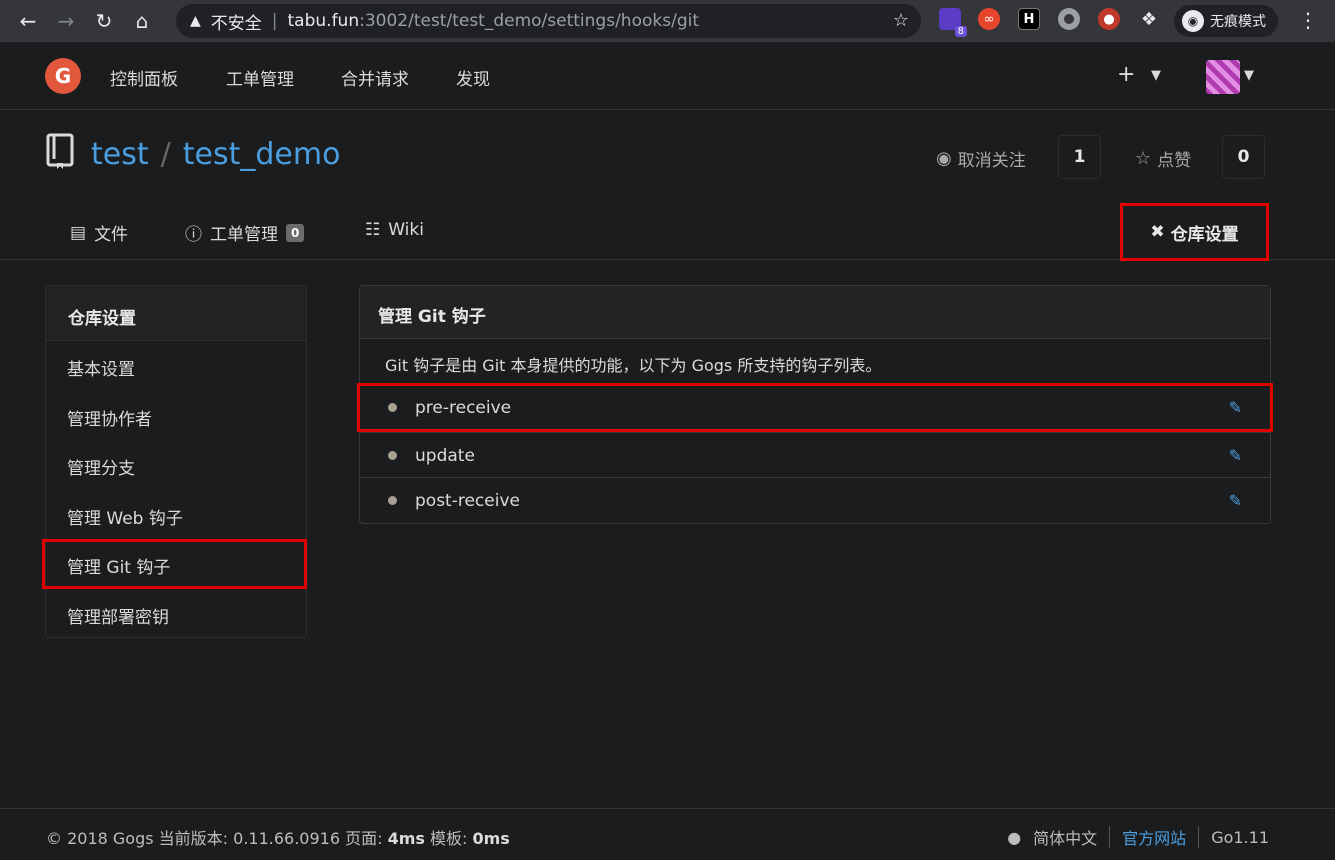 This screenshot has width=1335, height=860. I want to click on tab-settings-label: 仓库设置, so click(1204, 234).